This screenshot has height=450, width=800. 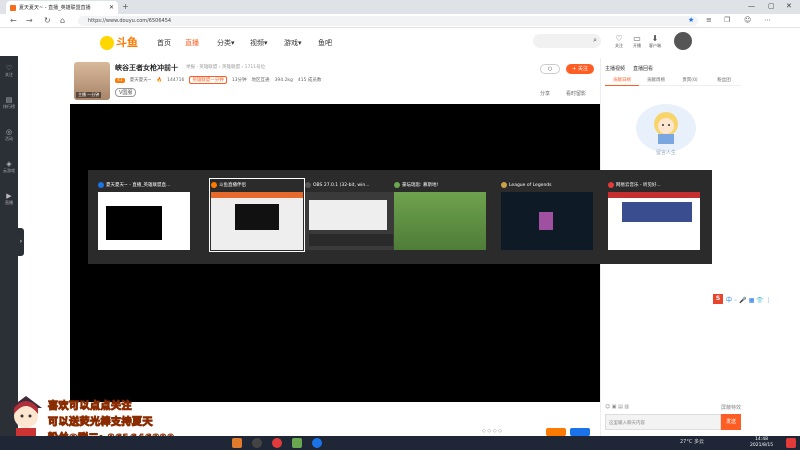 I want to click on client-button: ⬇ 客户端, so click(x=655, y=41).